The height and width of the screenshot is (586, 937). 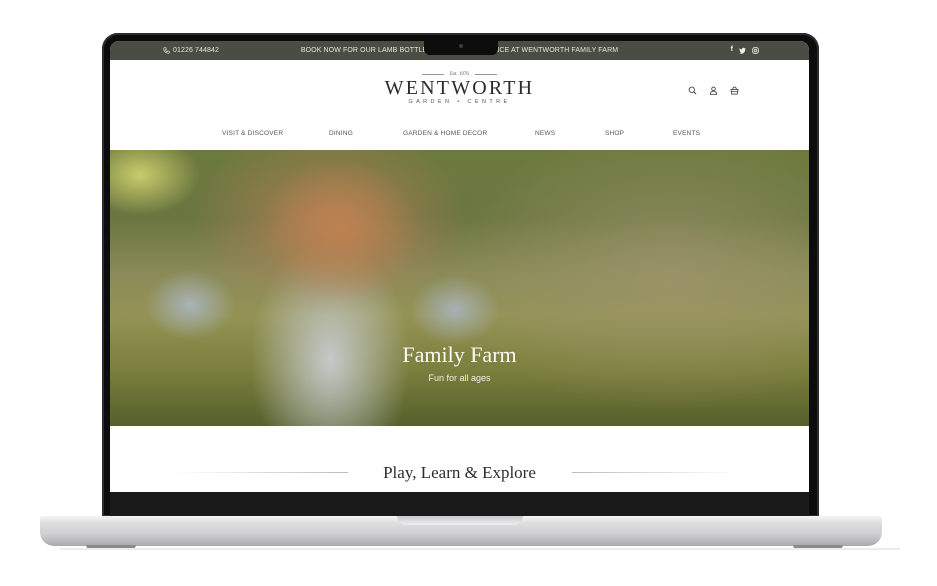 I want to click on play-learn-explore-section: Play, Learn & Explore, so click(x=459, y=459).